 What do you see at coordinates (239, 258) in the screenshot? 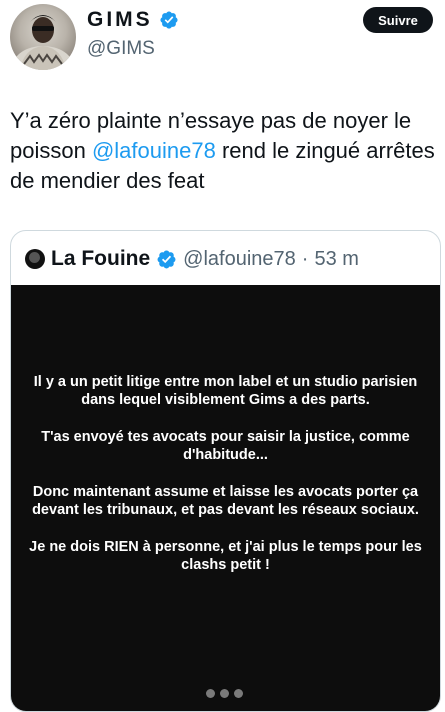
I see `quoted-author-handle: @lafouine78` at bounding box center [239, 258].